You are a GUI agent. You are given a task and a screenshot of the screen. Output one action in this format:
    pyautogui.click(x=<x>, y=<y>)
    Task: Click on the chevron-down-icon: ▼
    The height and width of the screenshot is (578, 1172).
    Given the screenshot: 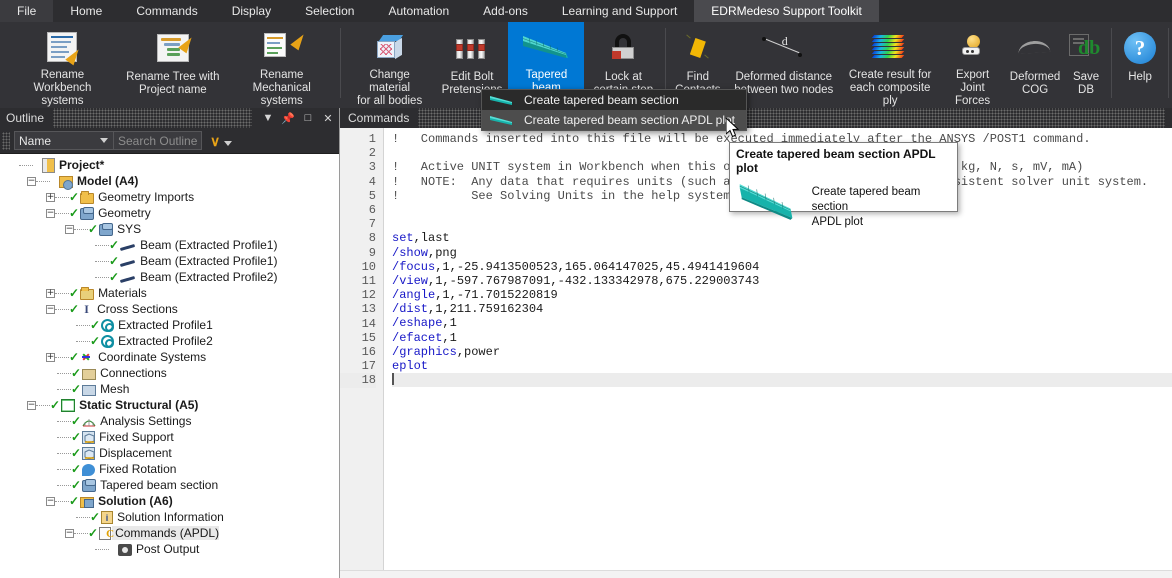 What is the action you would take?
    pyautogui.click(x=268, y=118)
    